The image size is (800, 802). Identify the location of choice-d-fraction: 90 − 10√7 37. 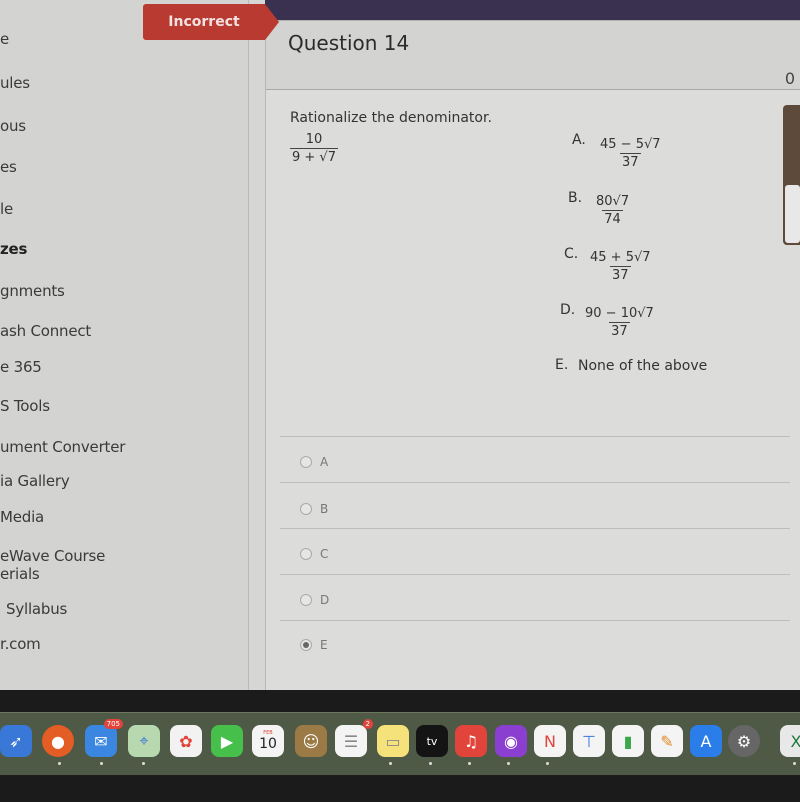
(619, 322).